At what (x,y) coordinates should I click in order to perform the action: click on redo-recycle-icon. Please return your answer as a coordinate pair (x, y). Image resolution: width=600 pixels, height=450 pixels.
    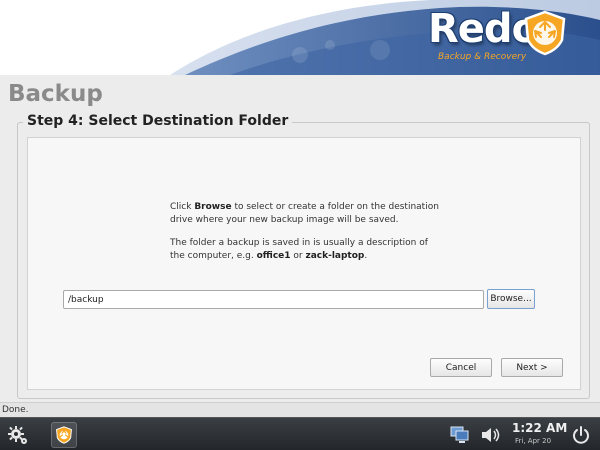
    Looking at the image, I should click on (64, 435).